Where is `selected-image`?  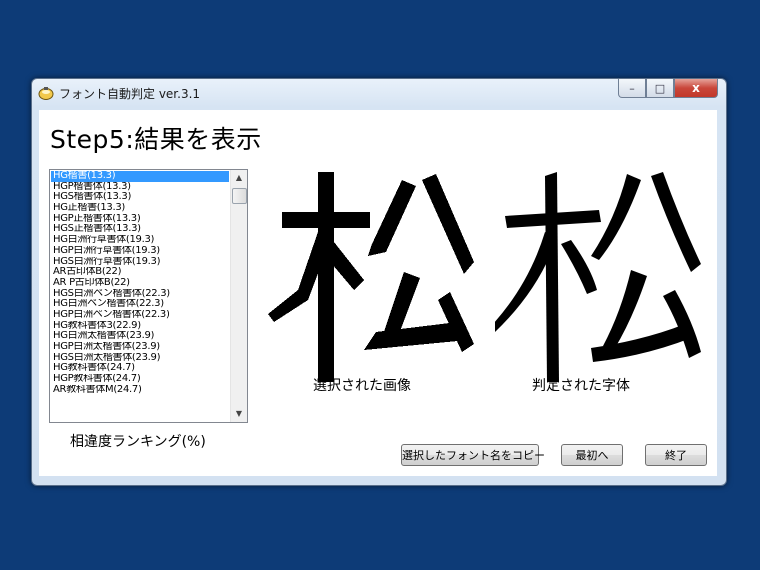 selected-image is located at coordinates (371, 277).